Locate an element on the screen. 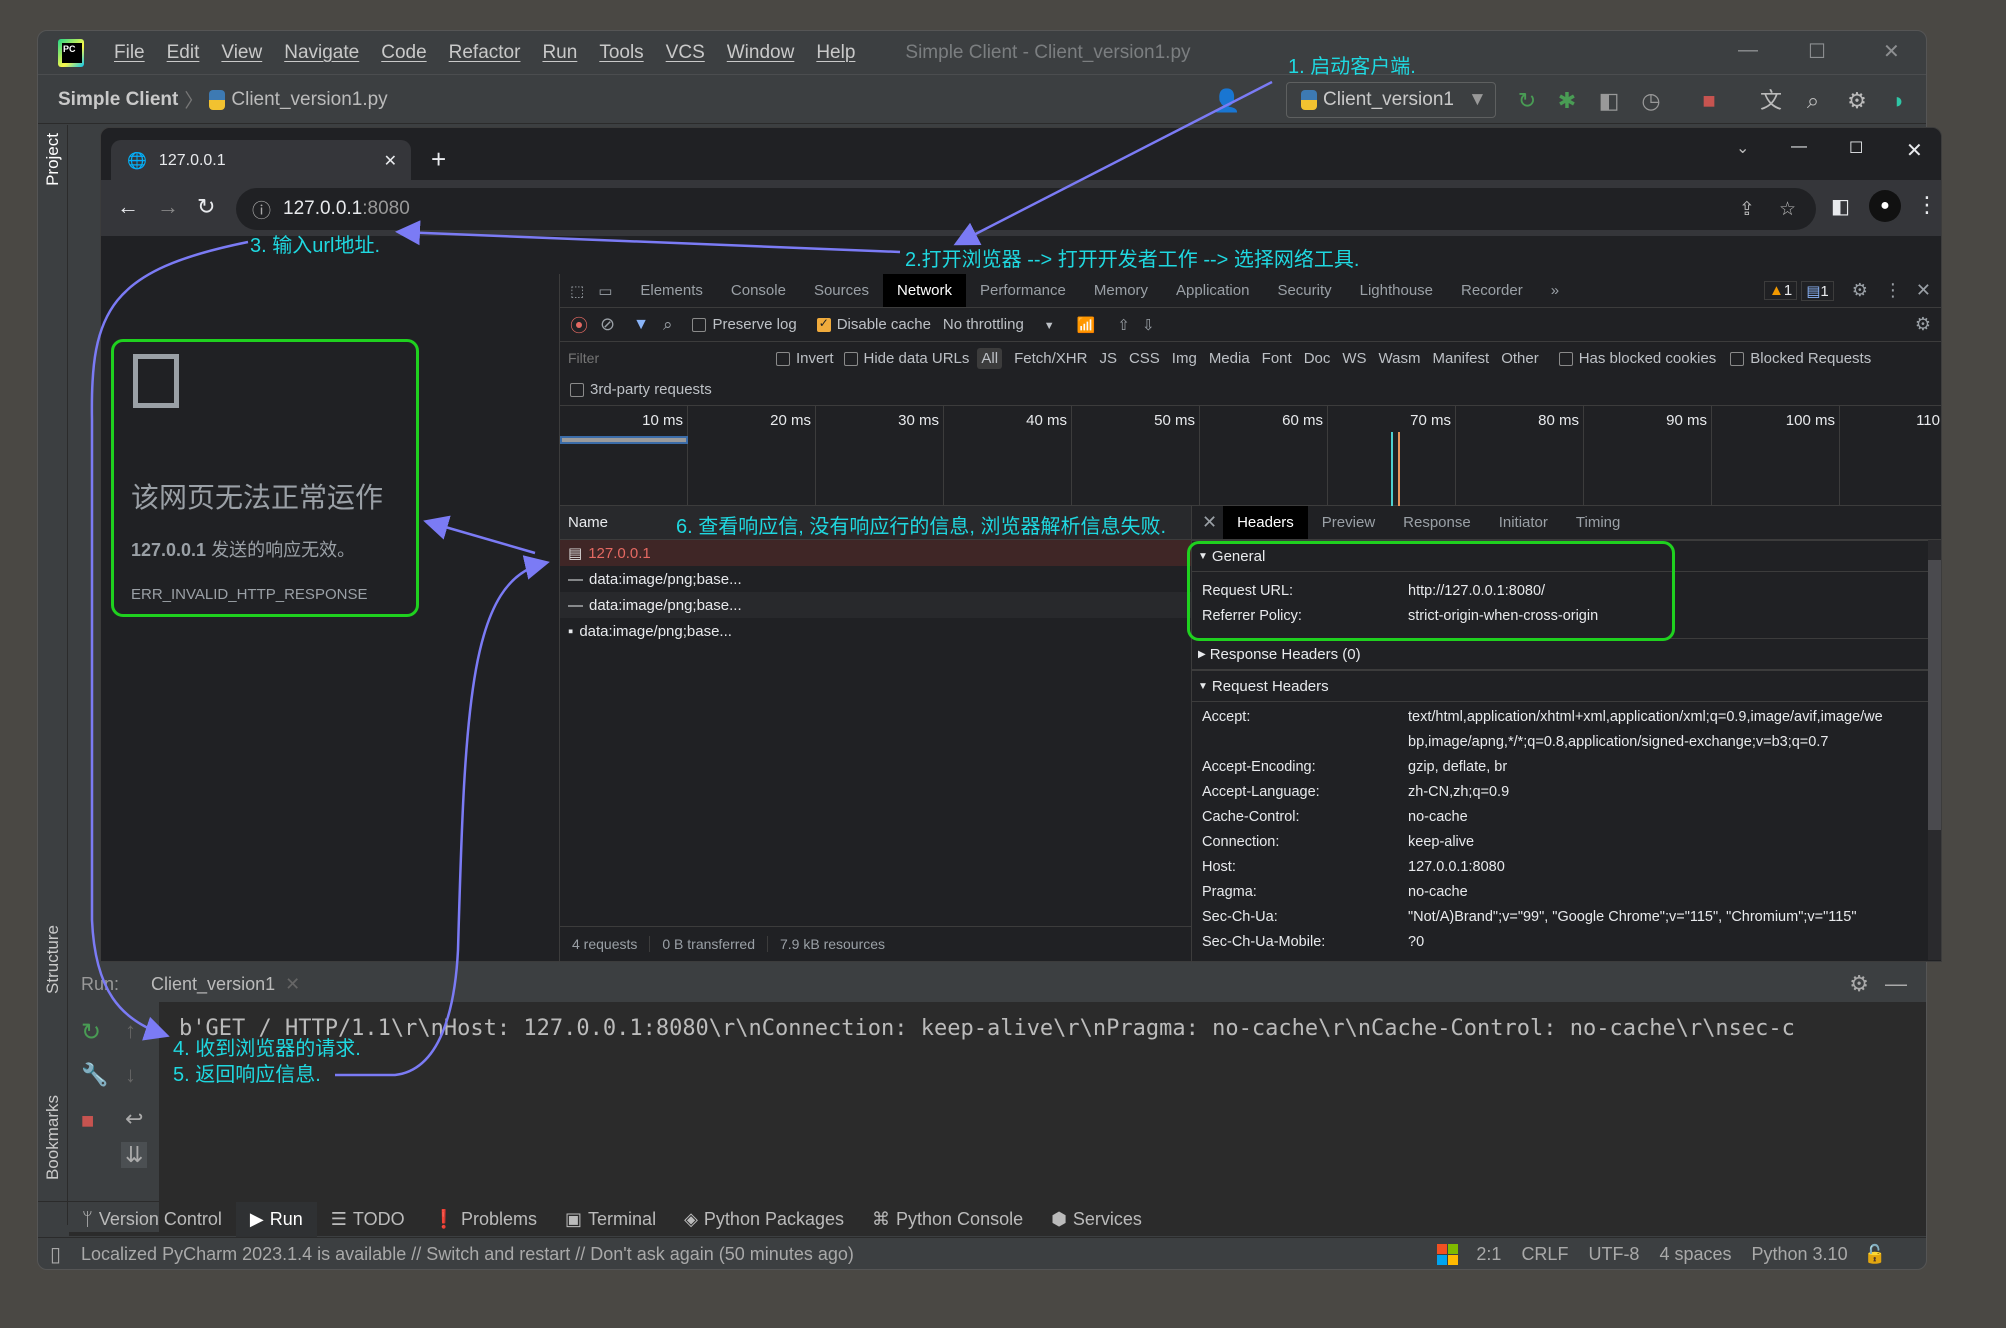 Image resolution: width=2006 pixels, height=1328 pixels. annotation-step5: 5. 返回响应信息. is located at coordinates (247, 1075).